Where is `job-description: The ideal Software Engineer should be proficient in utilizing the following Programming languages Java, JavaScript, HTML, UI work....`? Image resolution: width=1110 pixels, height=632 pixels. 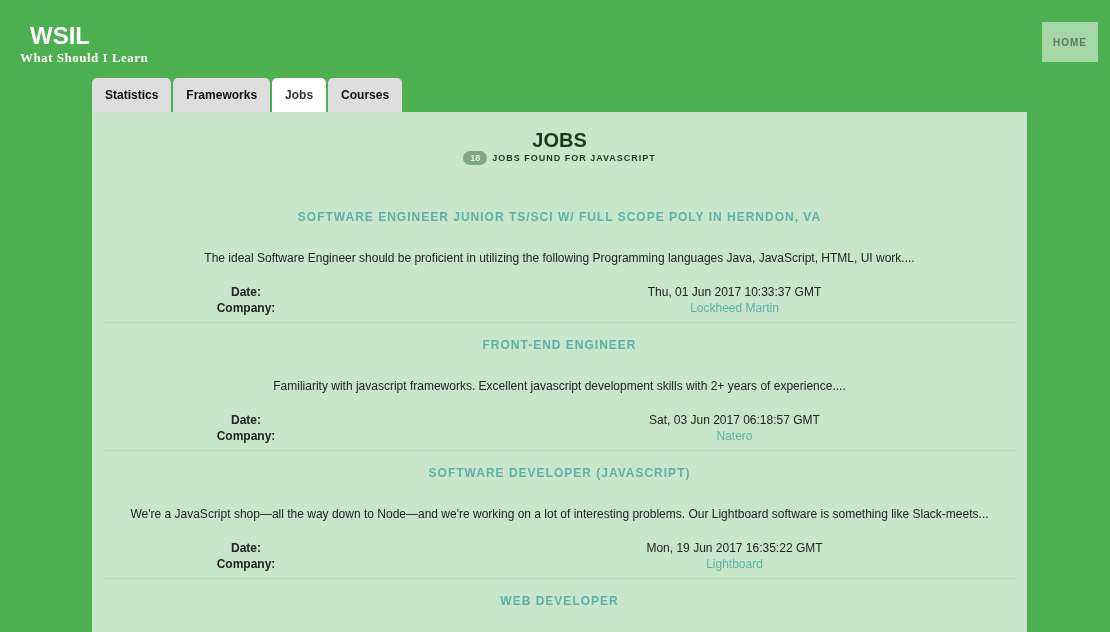 job-description: The ideal Software Engineer should be proficient in utilizing the following Programming languages Java, JavaScript, HTML, UI work.... is located at coordinates (559, 258).